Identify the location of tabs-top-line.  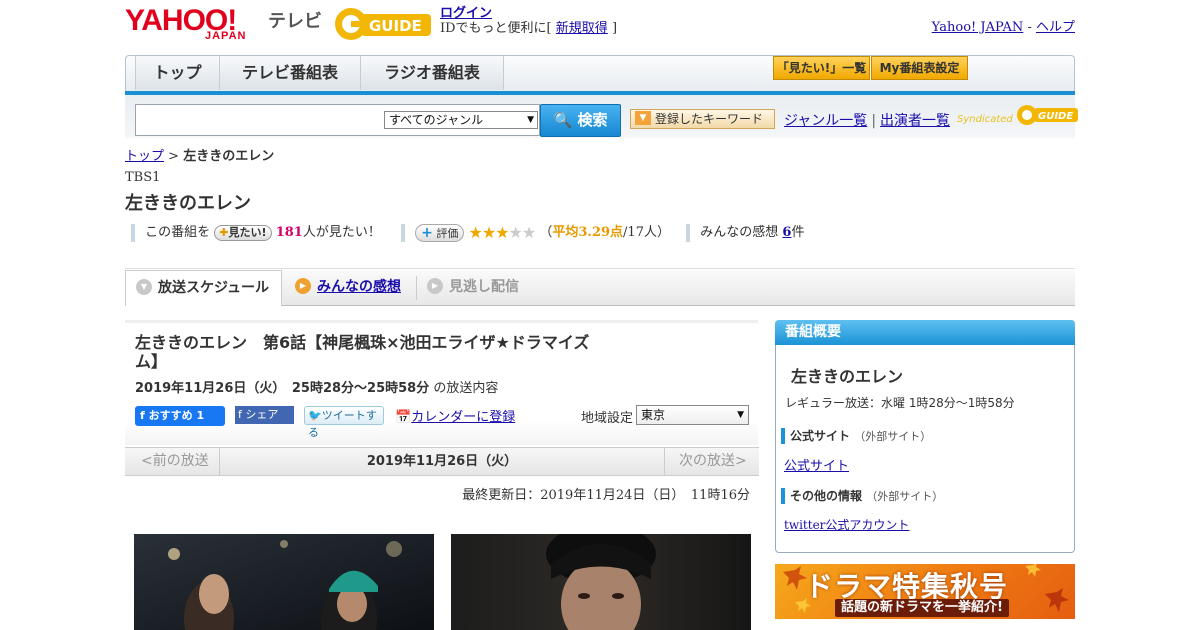
(600, 268).